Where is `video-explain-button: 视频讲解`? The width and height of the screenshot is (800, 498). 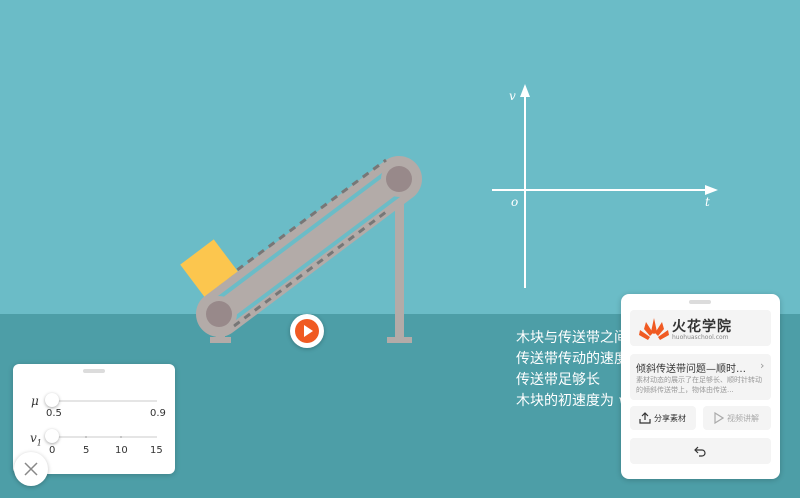
video-explain-button: 视频讲解 is located at coordinates (737, 418).